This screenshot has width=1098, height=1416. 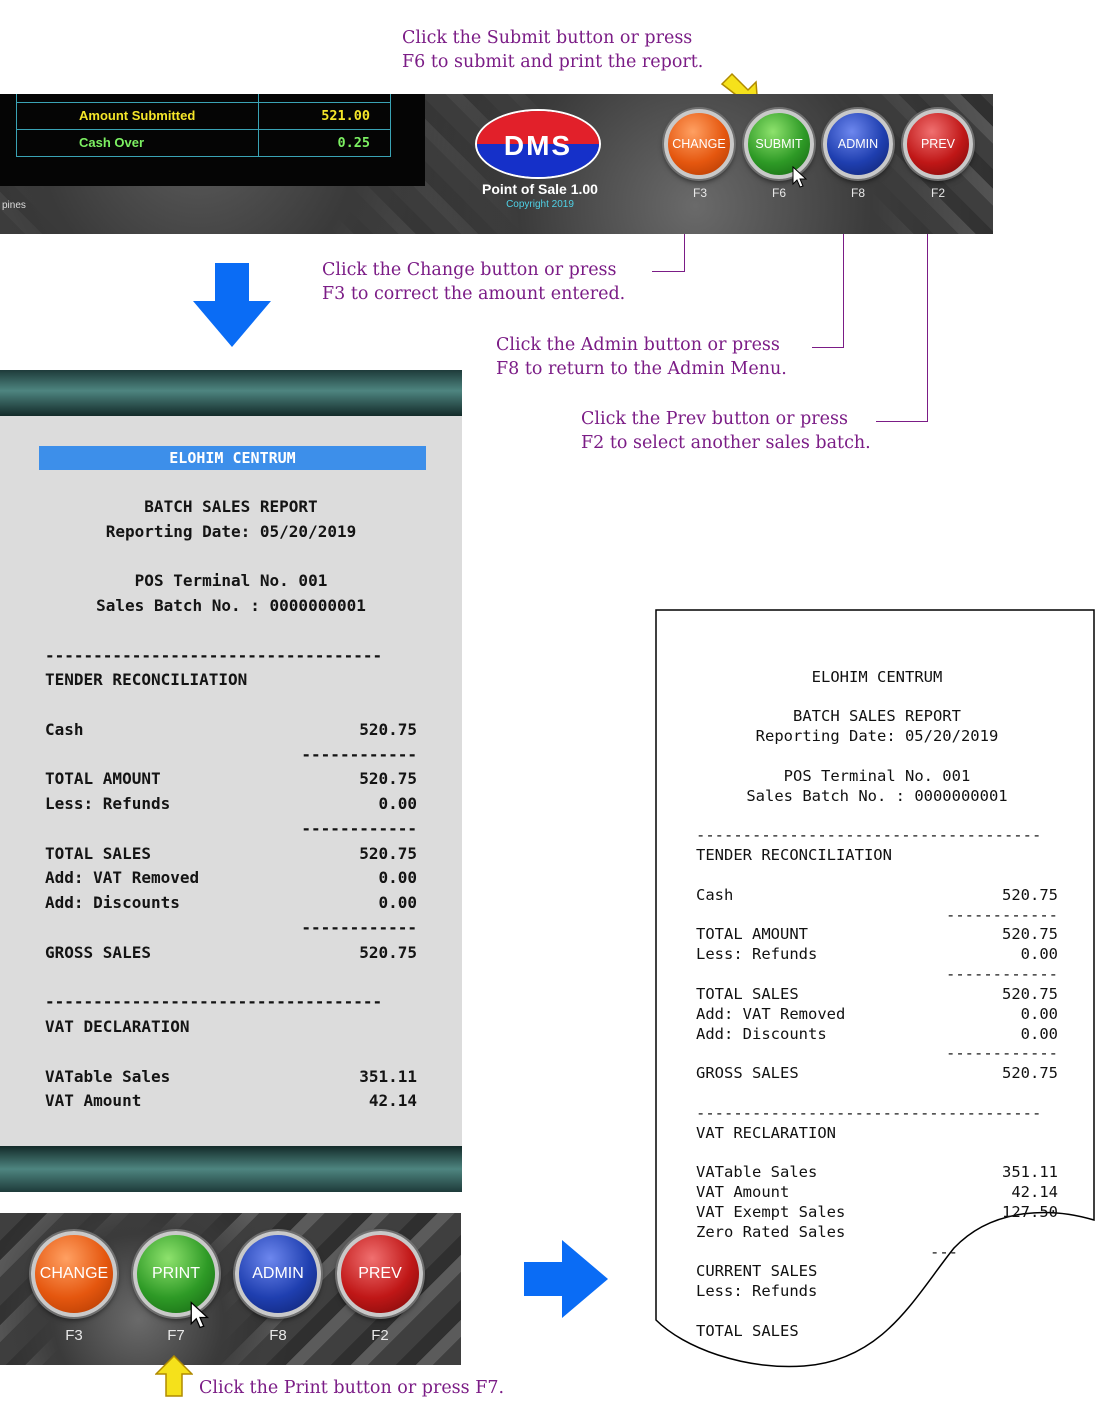 I want to click on cash-over-row: Cash Over 0.25, so click(x=203, y=142).